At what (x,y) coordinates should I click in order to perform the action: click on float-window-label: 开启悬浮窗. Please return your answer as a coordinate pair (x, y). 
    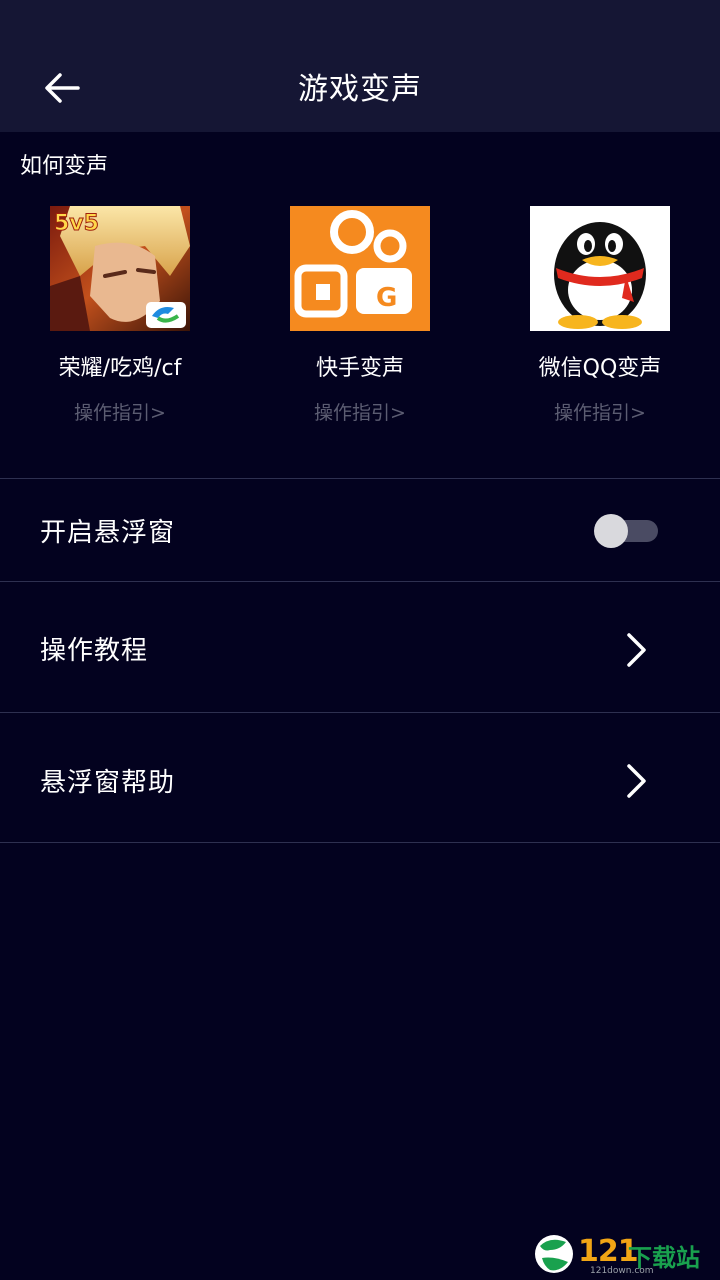
    Looking at the image, I should click on (108, 533).